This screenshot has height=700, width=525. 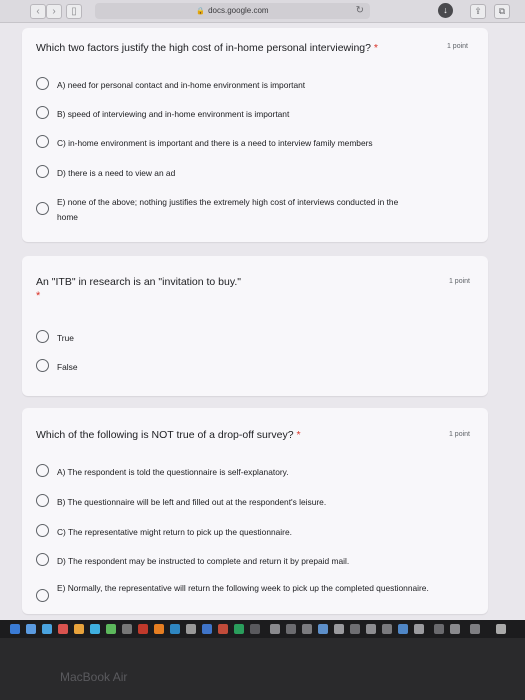 I want to click on url-text: docs.google.com, so click(x=238, y=10).